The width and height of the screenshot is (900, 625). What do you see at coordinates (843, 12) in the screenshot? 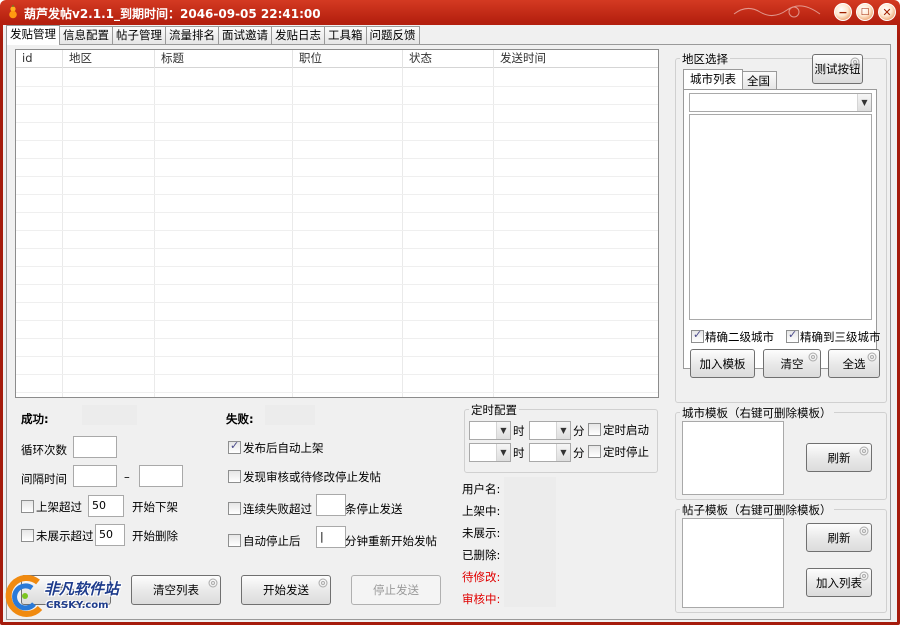
I see `minimize-button: −` at bounding box center [843, 12].